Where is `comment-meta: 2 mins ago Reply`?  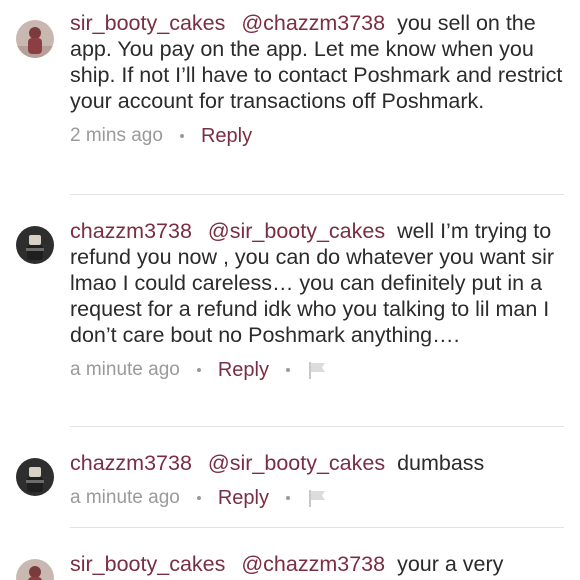
comment-meta: 2 mins ago Reply is located at coordinates (317, 136).